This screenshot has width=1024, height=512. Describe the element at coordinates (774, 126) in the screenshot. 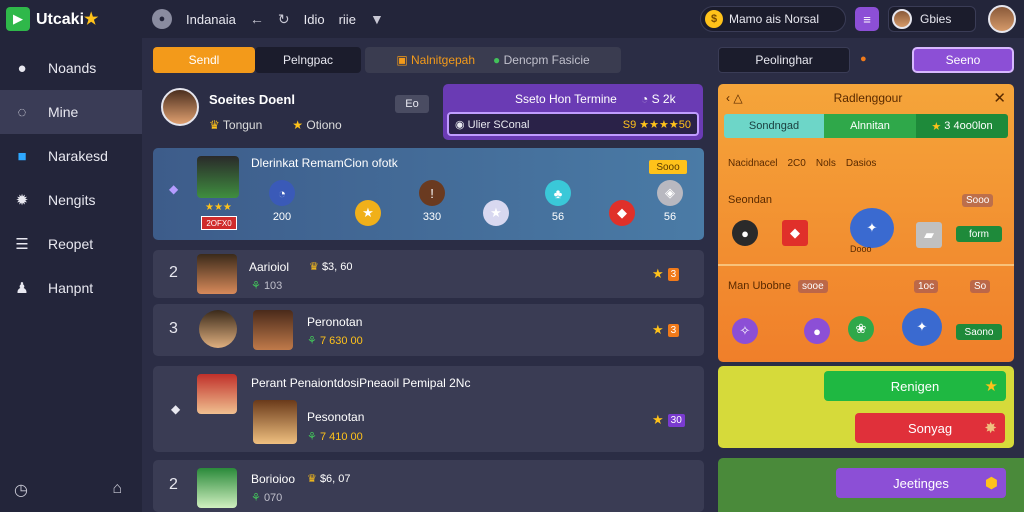

I see `shop-tab-a: Sondngad` at that location.